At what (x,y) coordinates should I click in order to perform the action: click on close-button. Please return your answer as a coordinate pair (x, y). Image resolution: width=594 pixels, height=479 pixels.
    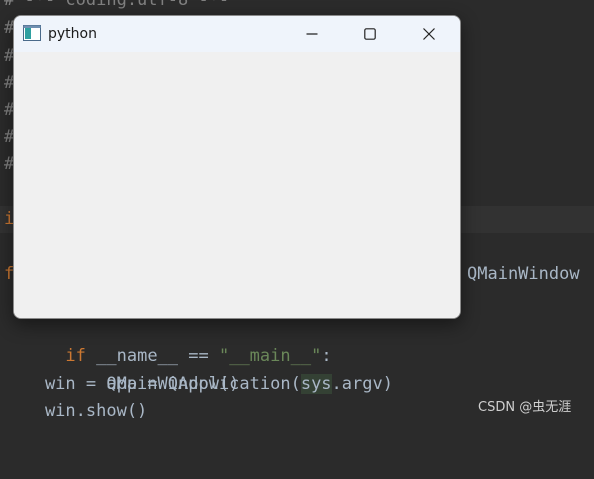
    Looking at the image, I should click on (429, 34).